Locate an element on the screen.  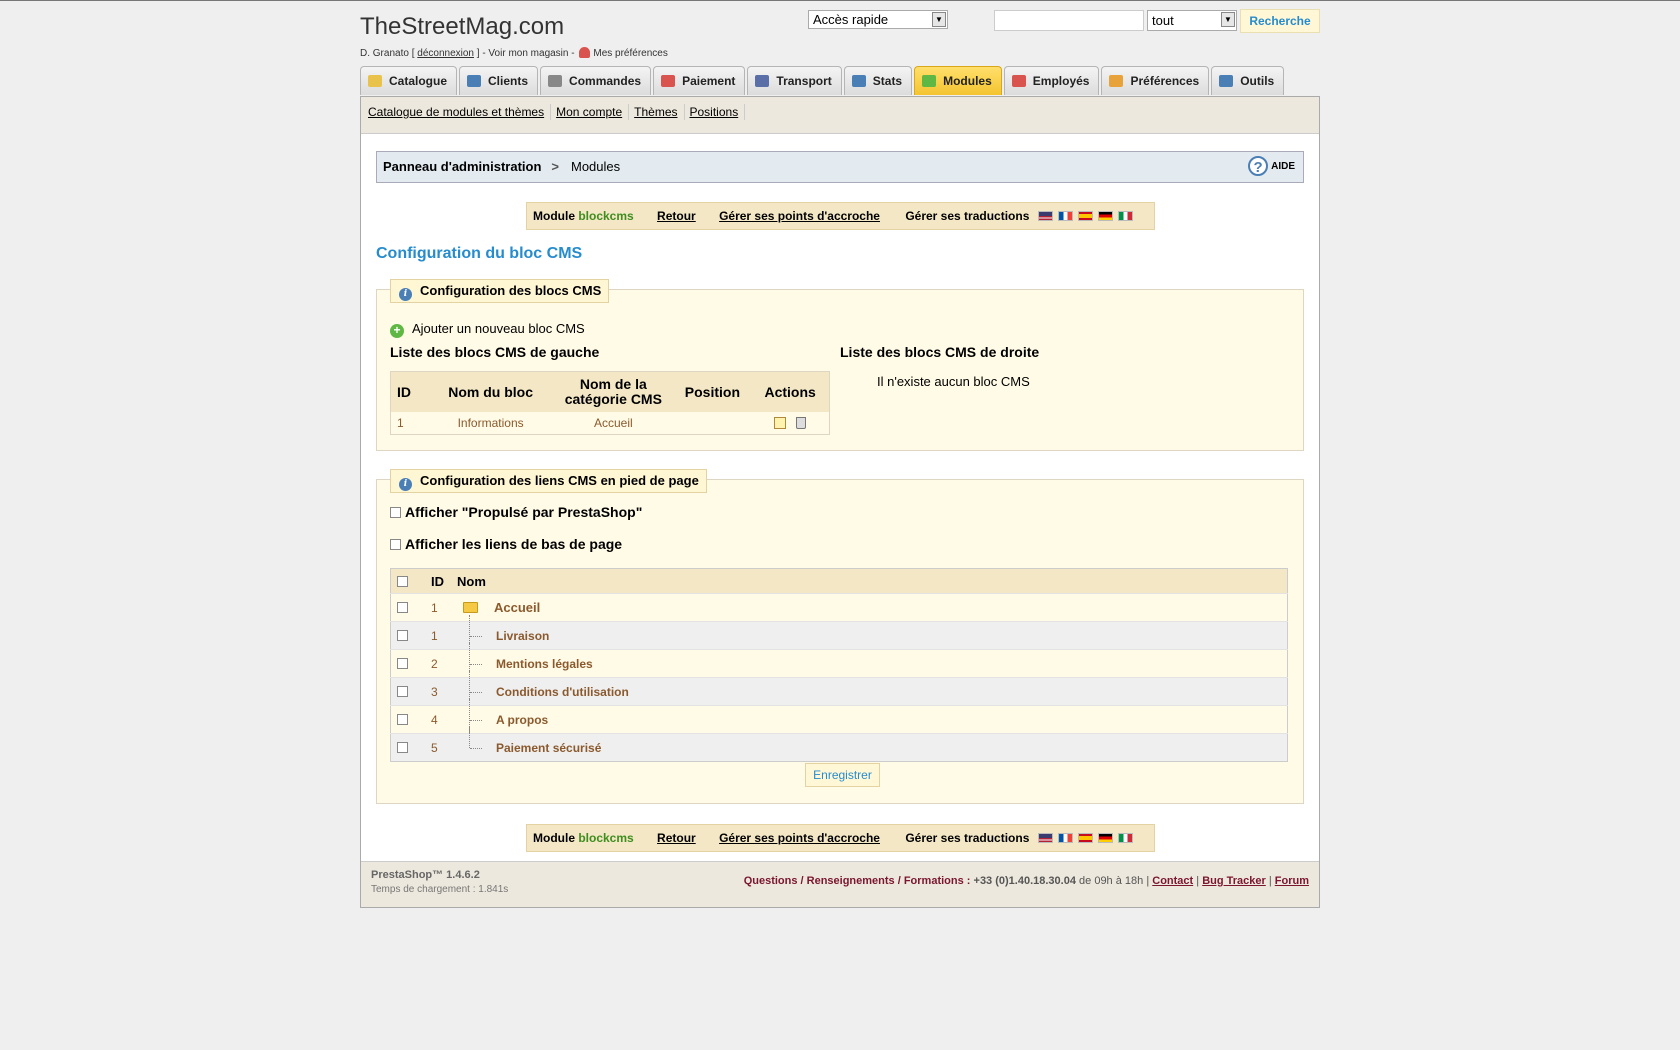
tab-transport: Transport is located at coordinates (794, 80).